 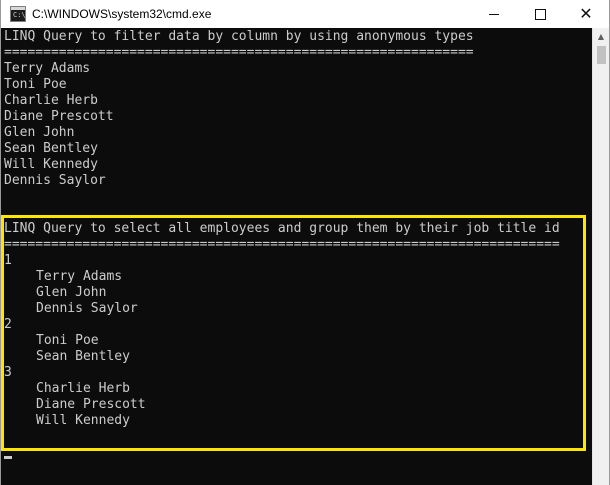 I want to click on window-title: C:\WINDOWS\system32\cmd.exe, so click(x=122, y=14).